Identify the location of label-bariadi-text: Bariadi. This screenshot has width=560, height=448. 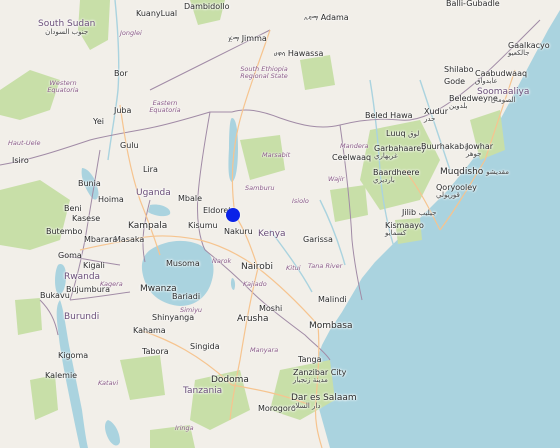
(186, 296).